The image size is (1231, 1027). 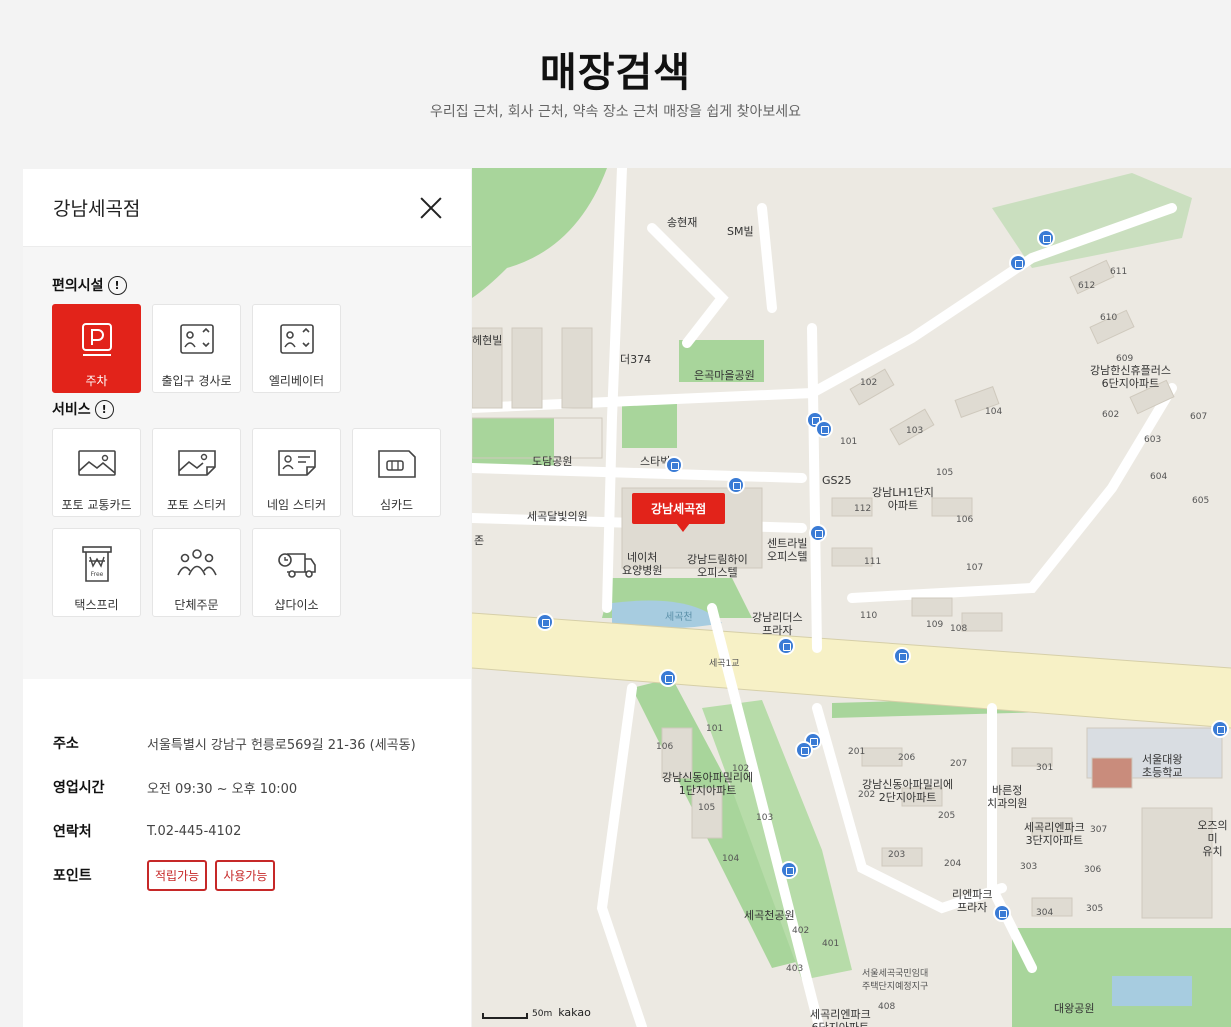 What do you see at coordinates (682, 222) in the screenshot?
I see `map-place-label: 송현재` at bounding box center [682, 222].